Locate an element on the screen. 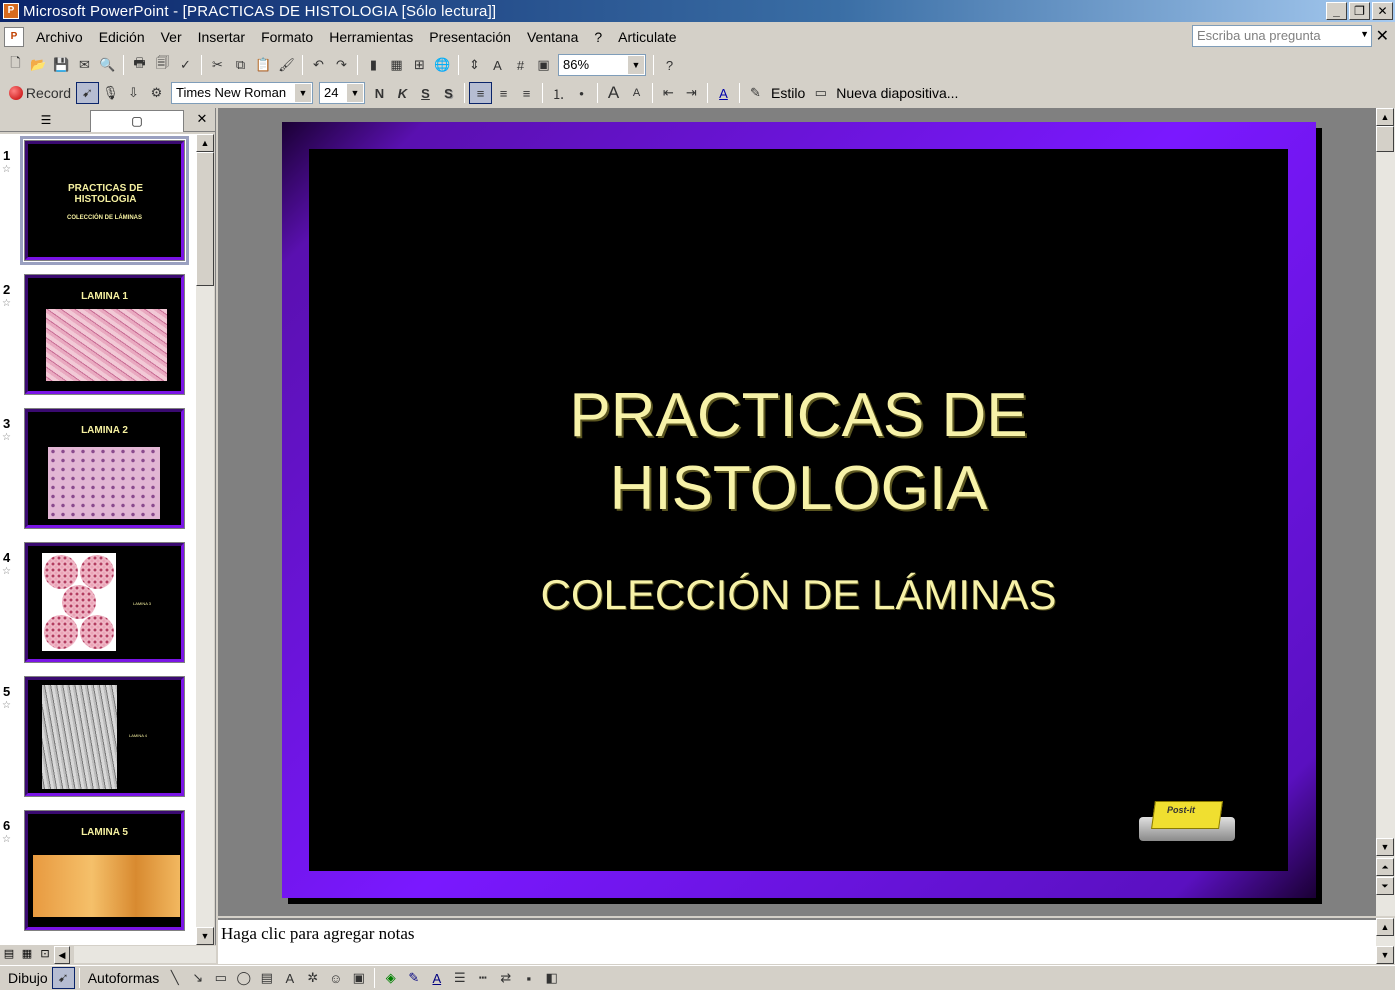 The width and height of the screenshot is (1395, 990). table-icon: ▦ is located at coordinates (396, 65).